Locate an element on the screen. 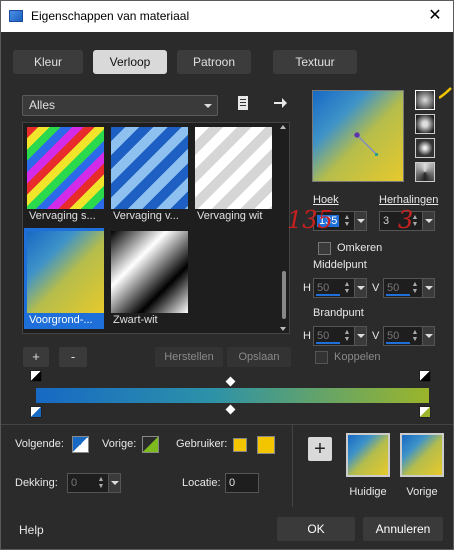 This screenshot has height=550, width=454. user-color-swatch-small is located at coordinates (240, 445).